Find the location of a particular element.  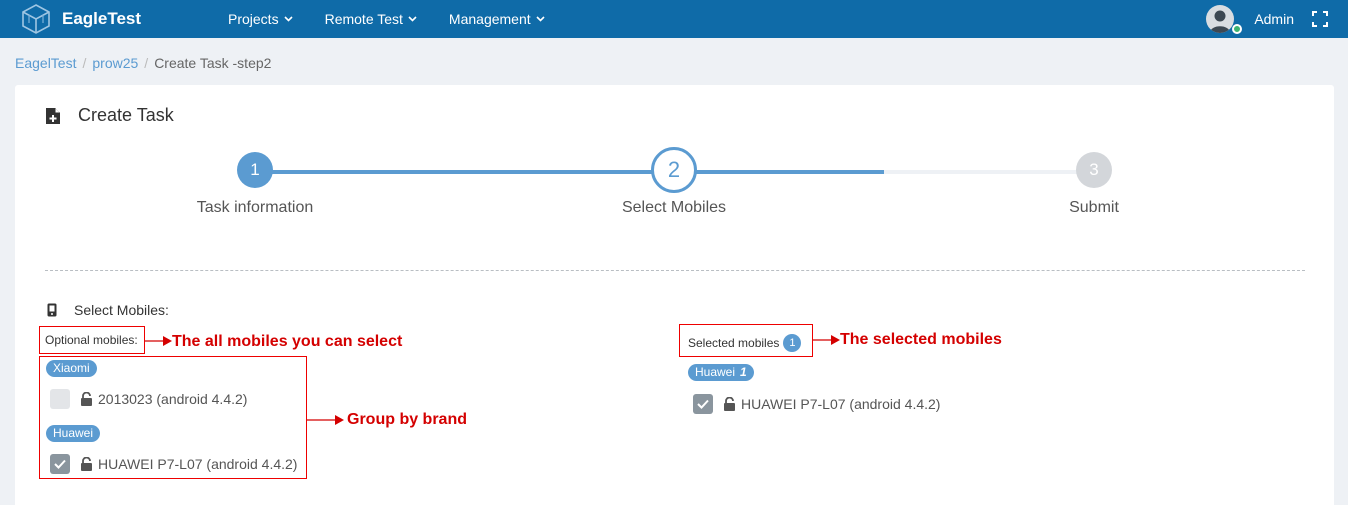

step-1-label: Task information is located at coordinates (255, 207).